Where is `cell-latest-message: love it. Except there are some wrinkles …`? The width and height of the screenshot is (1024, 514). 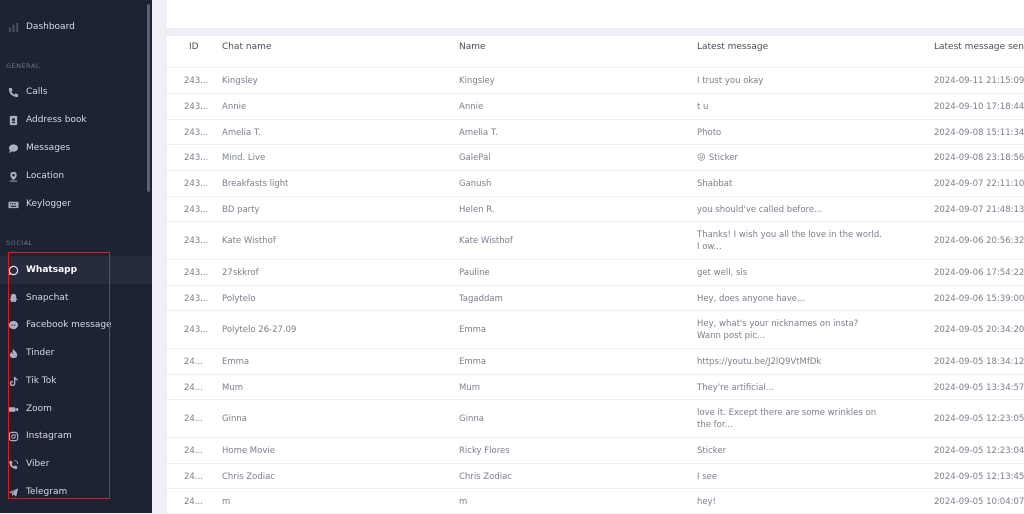
cell-latest-message: love it. Except there are some wrinkles … is located at coordinates (787, 419).